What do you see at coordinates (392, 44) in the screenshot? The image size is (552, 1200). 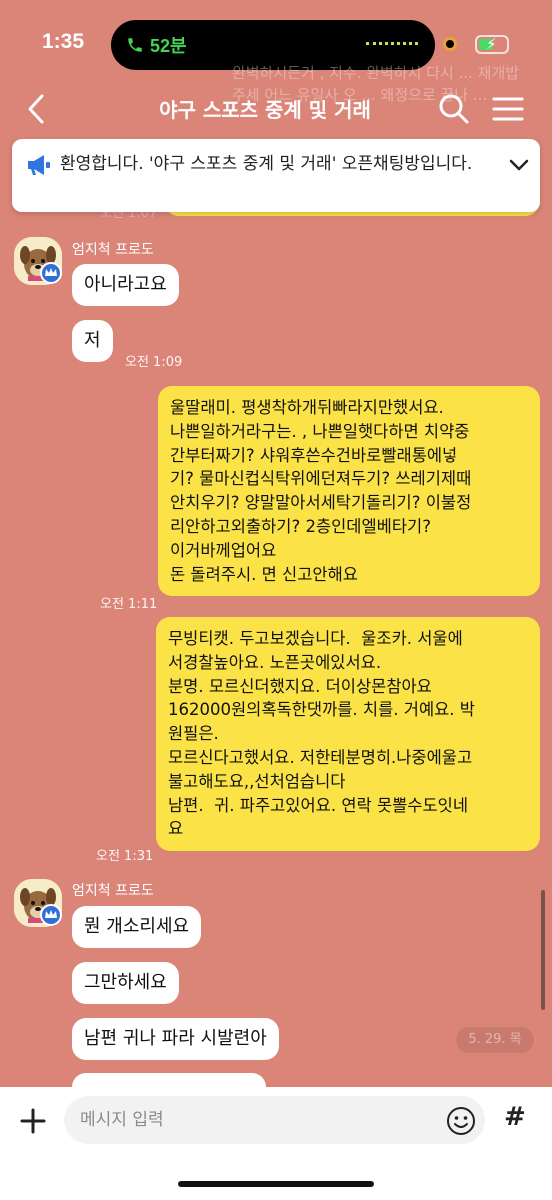 I see `audio-wave` at bounding box center [392, 44].